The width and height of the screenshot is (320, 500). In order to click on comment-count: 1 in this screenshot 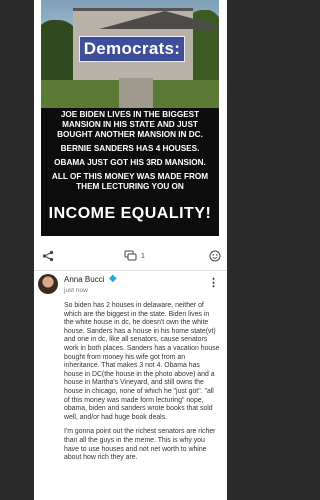, I will do `click(143, 256)`.